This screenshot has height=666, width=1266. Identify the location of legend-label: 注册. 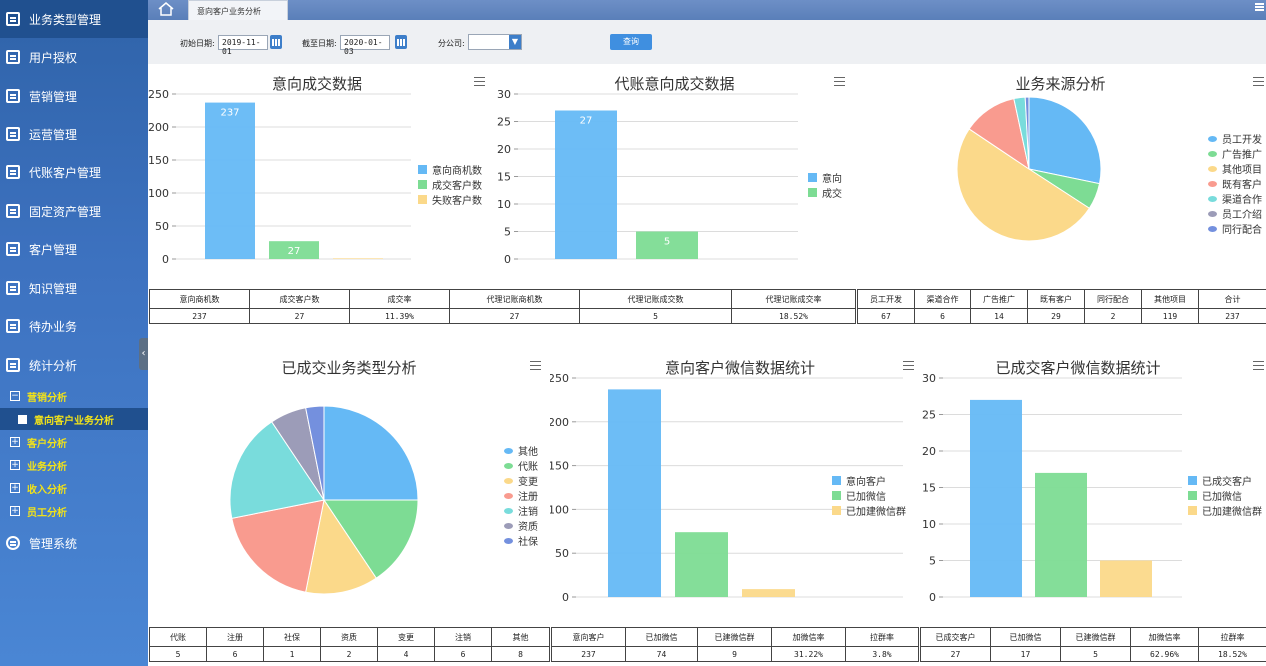
(528, 497).